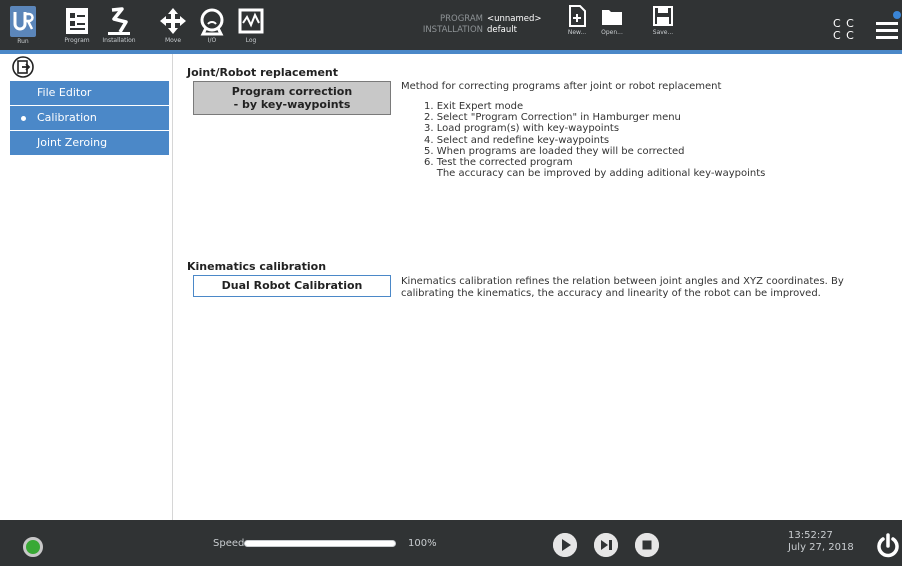 The image size is (902, 566). What do you see at coordinates (517, 140) in the screenshot?
I see `step-item: 4. Select and redefine key-waypoints` at bounding box center [517, 140].